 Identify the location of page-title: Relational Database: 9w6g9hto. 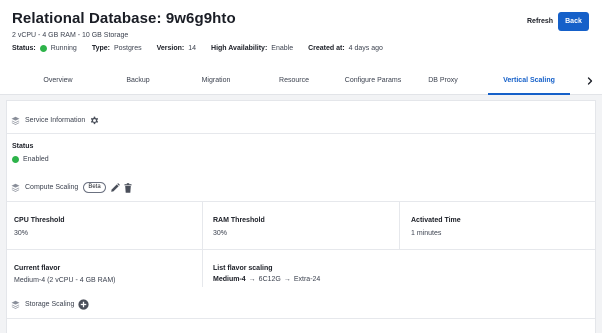
(124, 18).